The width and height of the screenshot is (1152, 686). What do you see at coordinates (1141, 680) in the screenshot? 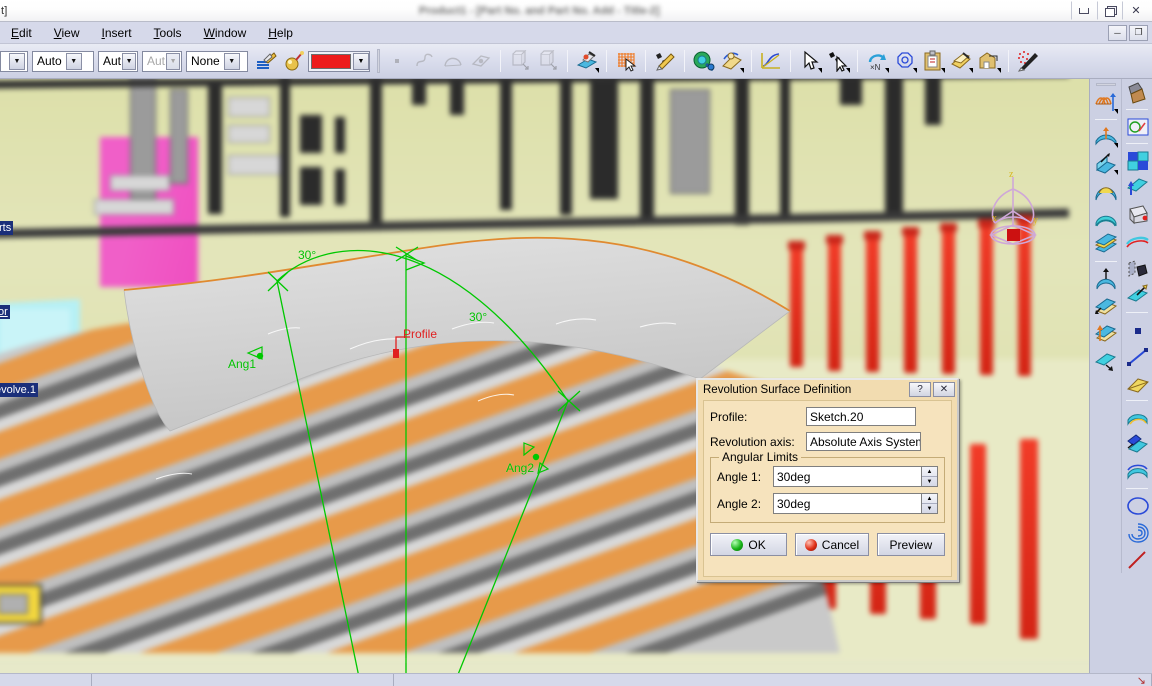
I see `status-arrow-icon: ↘` at bounding box center [1141, 680].